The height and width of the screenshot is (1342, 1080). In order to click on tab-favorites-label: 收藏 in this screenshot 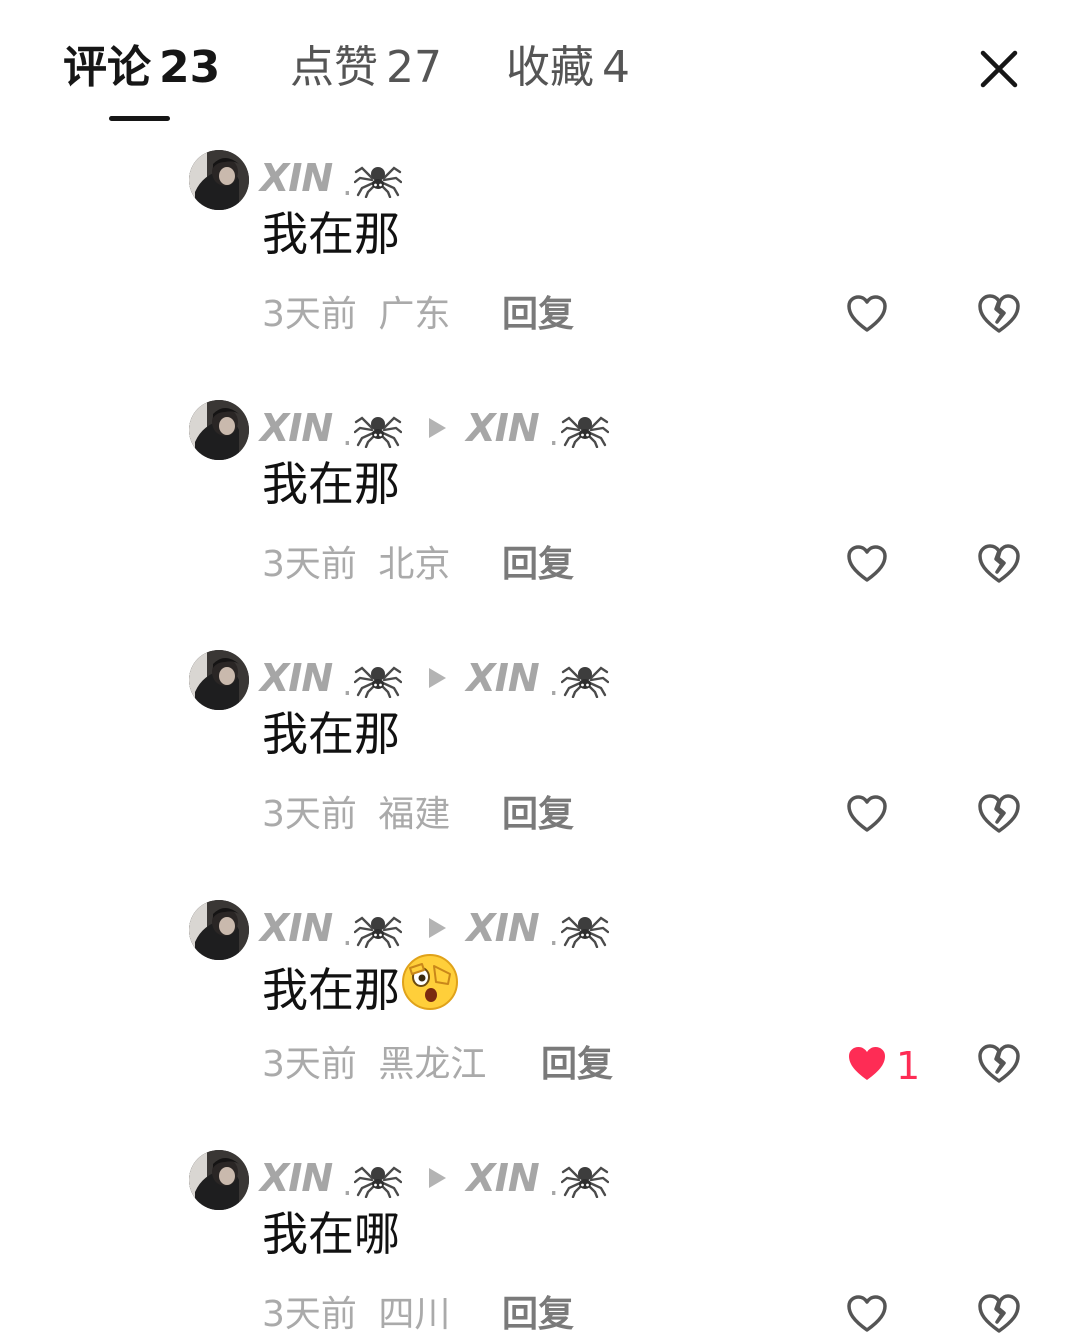, I will do `click(550, 67)`.